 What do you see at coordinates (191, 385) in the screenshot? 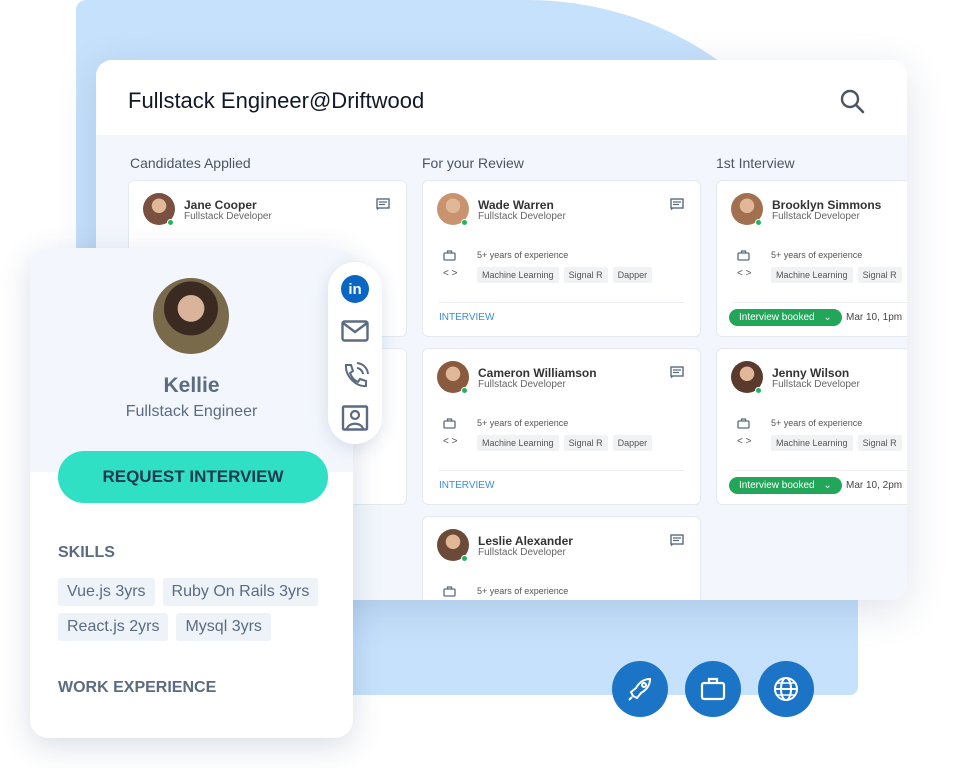
I see `candidate-name: Kellie` at bounding box center [191, 385].